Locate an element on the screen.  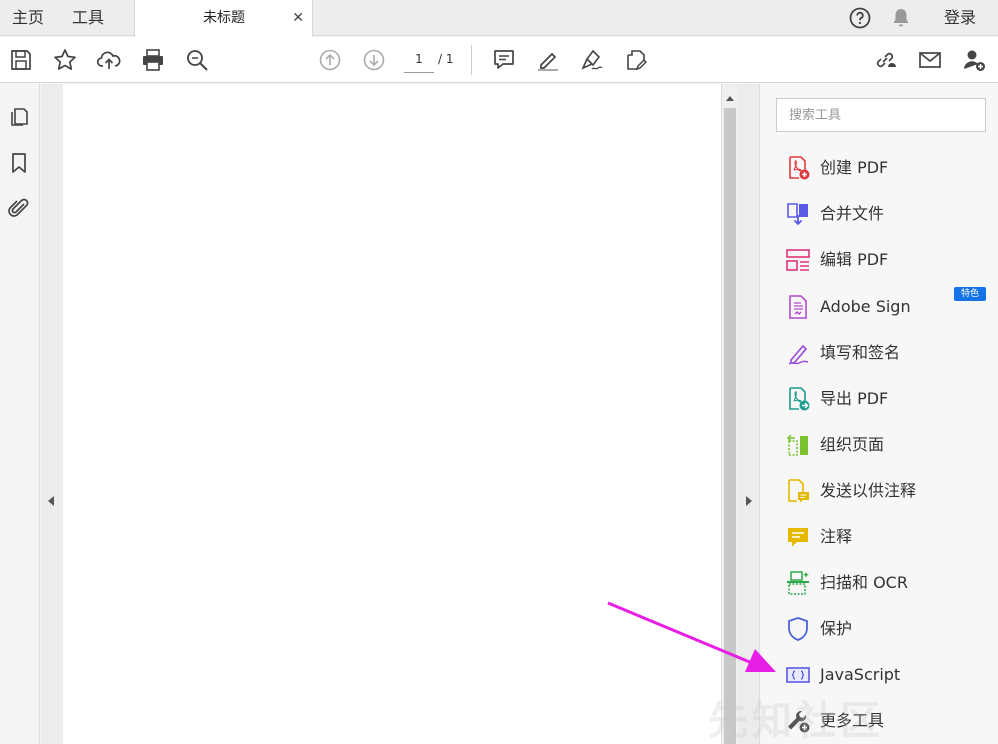
tool-label: 扫描和 OCR is located at coordinates (864, 582).